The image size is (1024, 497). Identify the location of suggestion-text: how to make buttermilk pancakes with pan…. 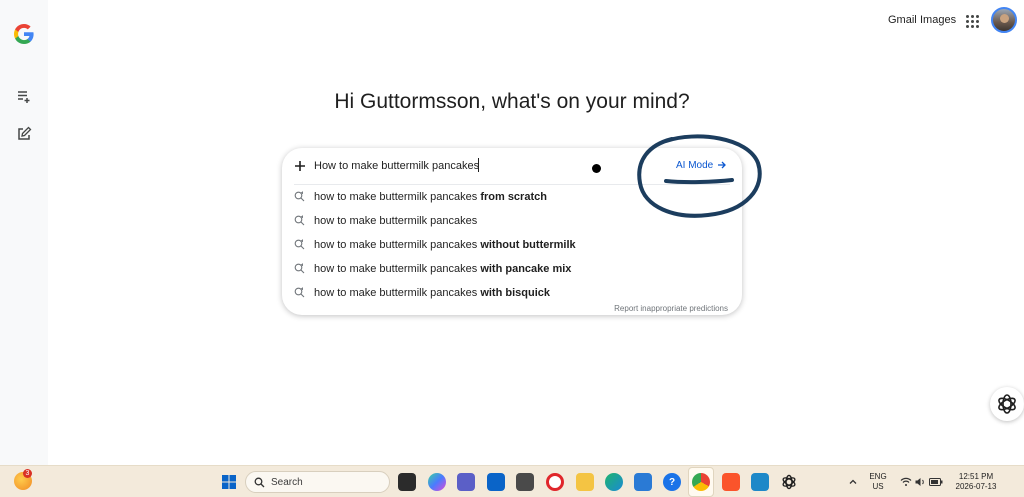
(442, 269).